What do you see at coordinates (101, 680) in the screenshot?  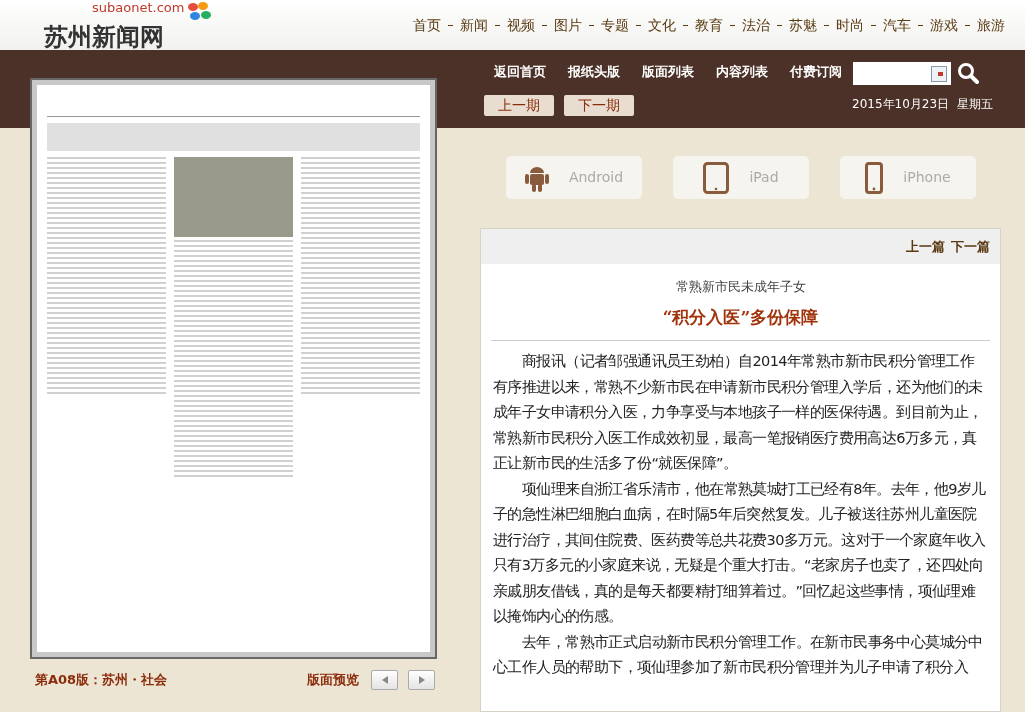 I see `edition-label: 第A08版：苏州・社会` at bounding box center [101, 680].